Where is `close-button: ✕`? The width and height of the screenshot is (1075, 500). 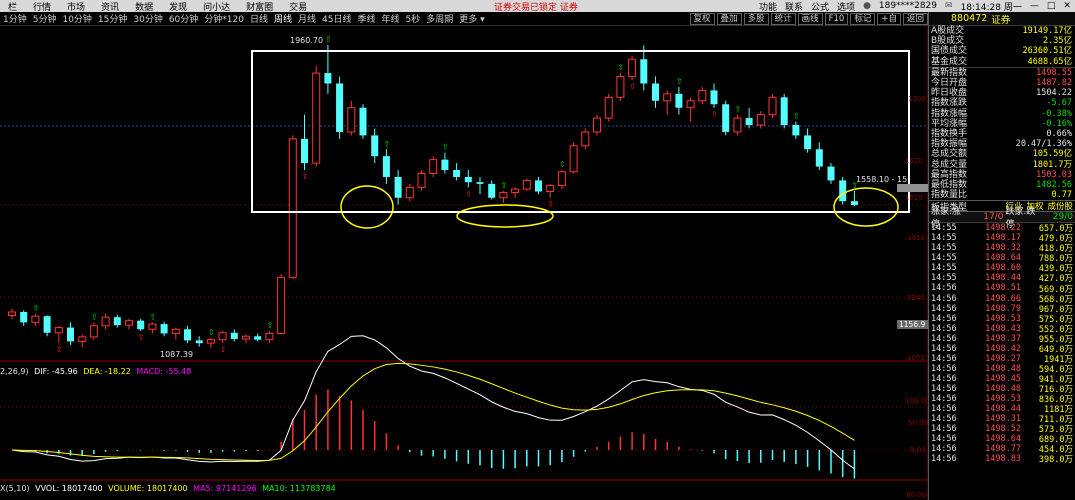 close-button: ✕ is located at coordinates (1067, 6).